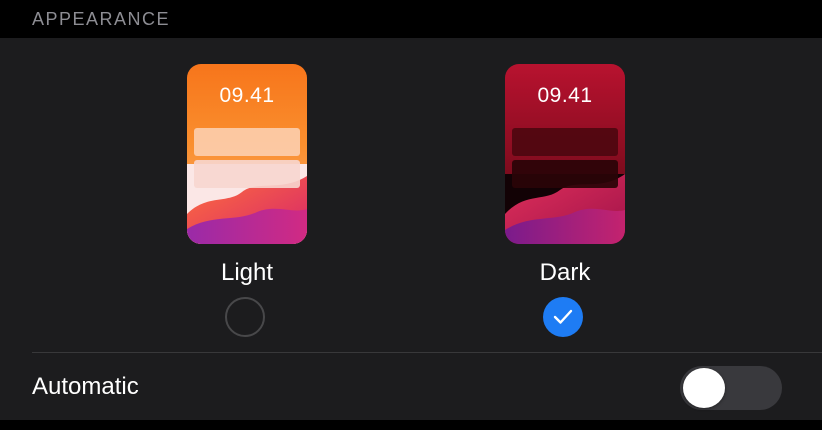 The height and width of the screenshot is (430, 822). I want to click on light-option-label: Light, so click(247, 272).